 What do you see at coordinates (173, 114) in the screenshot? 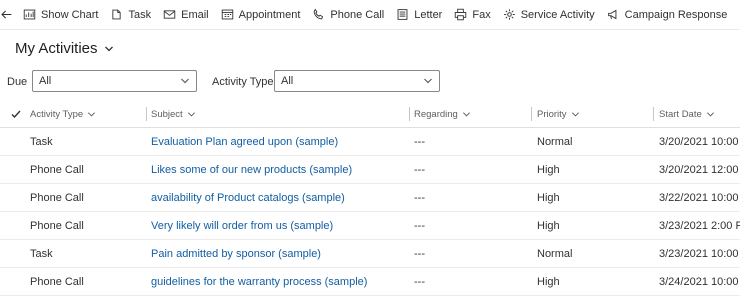
I see `column-header-subject: Subject` at bounding box center [173, 114].